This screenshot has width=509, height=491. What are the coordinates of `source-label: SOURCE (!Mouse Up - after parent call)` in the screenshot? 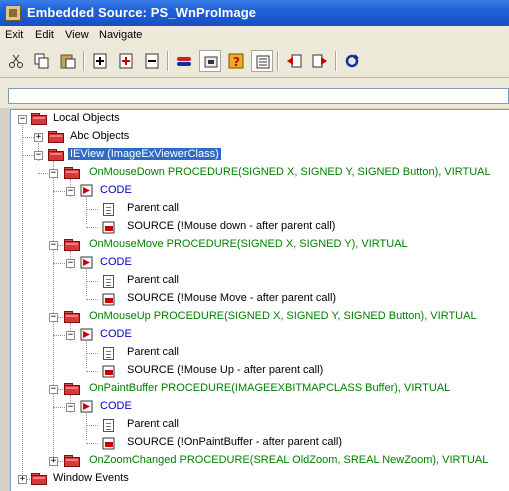 It's located at (225, 370).